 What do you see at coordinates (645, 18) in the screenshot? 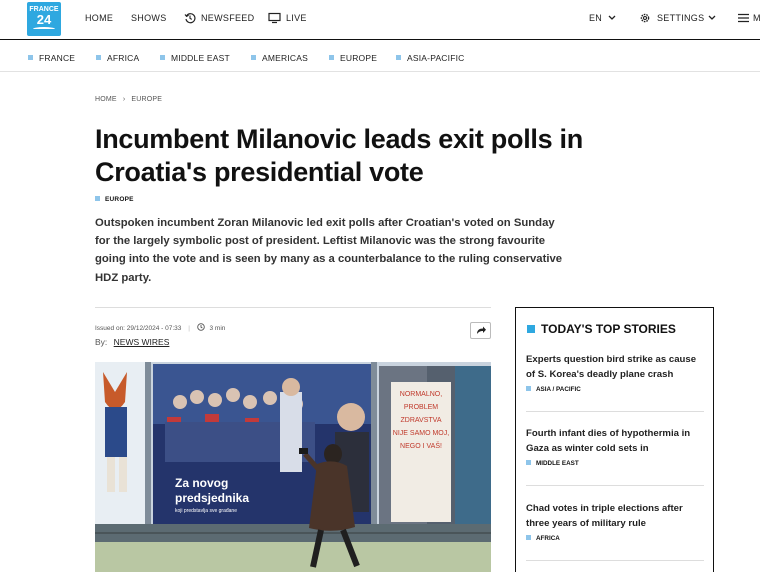
I see `gear-icon` at bounding box center [645, 18].